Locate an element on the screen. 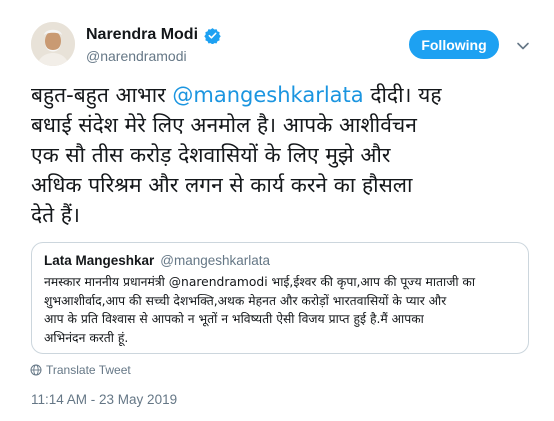 The image size is (554, 421). tweet-text-start: बहुत-बहुत आभार is located at coordinates (102, 95).